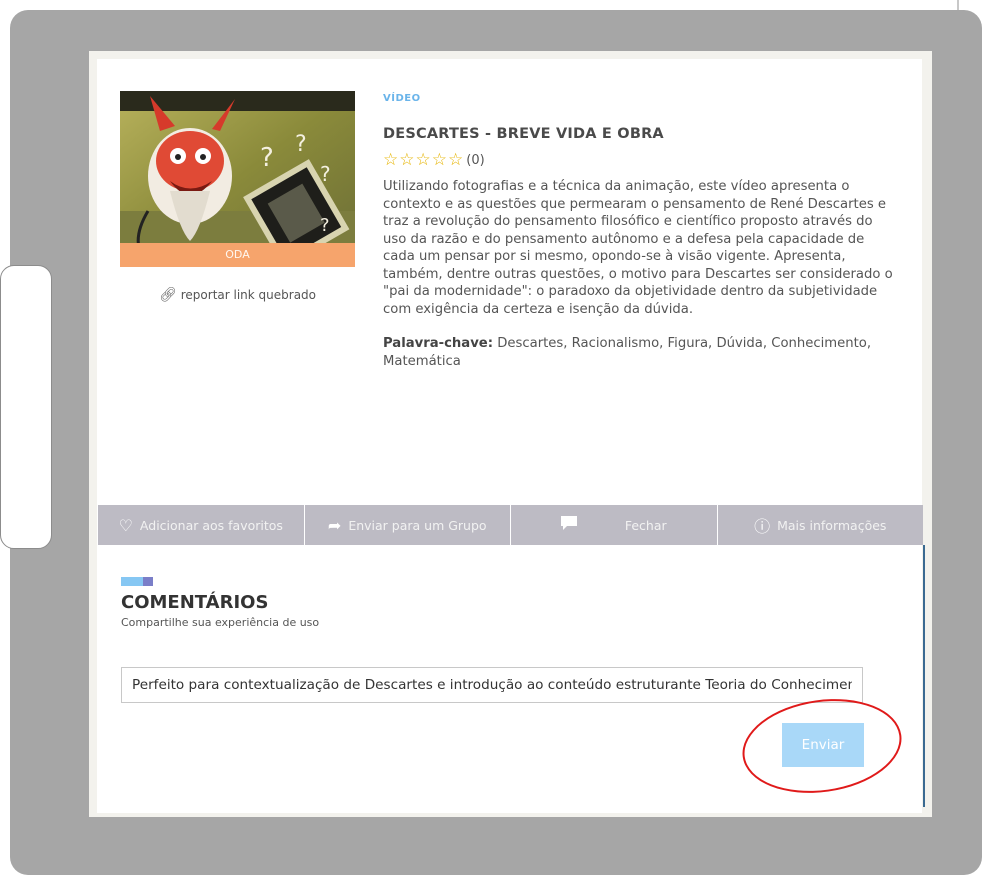 The width and height of the screenshot is (990, 875). Describe the element at coordinates (645, 525) in the screenshot. I see `close-label: Fechar` at that location.